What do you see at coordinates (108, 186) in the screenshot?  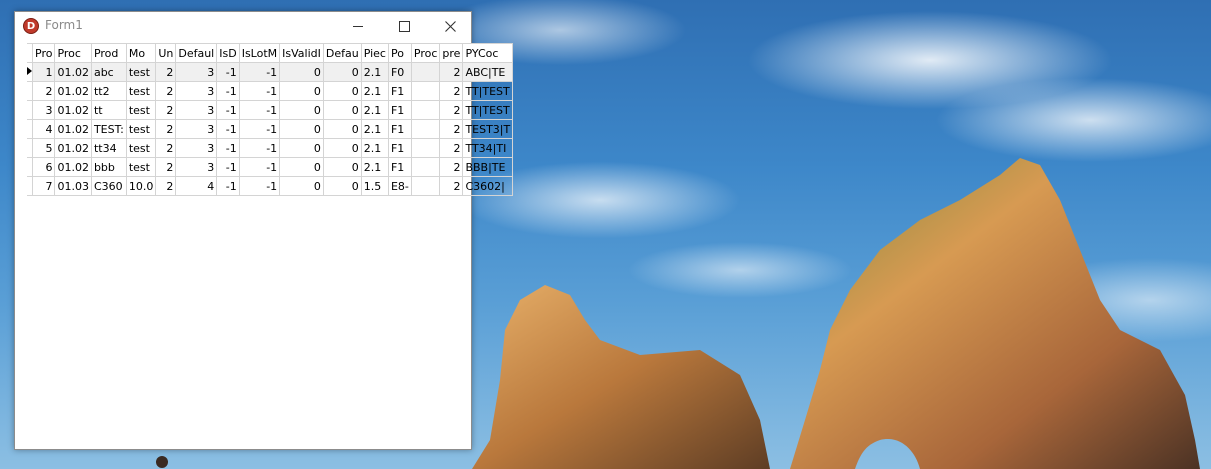 I see `grid-cell: C360` at bounding box center [108, 186].